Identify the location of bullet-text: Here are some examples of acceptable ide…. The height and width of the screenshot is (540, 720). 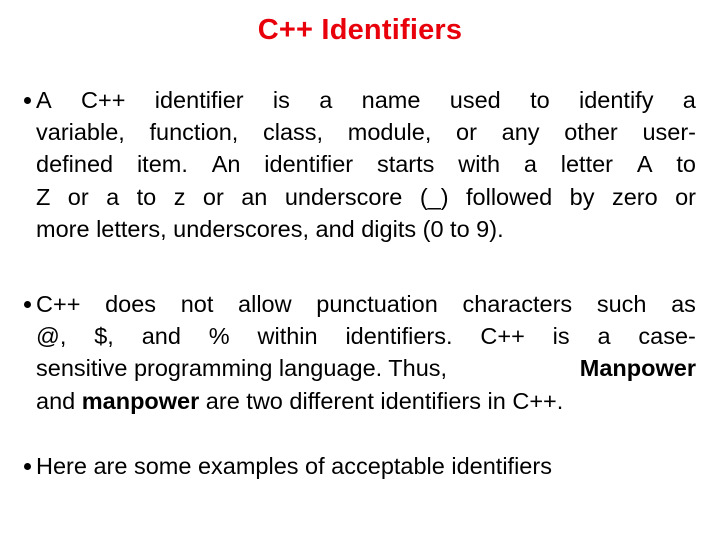
(366, 466).